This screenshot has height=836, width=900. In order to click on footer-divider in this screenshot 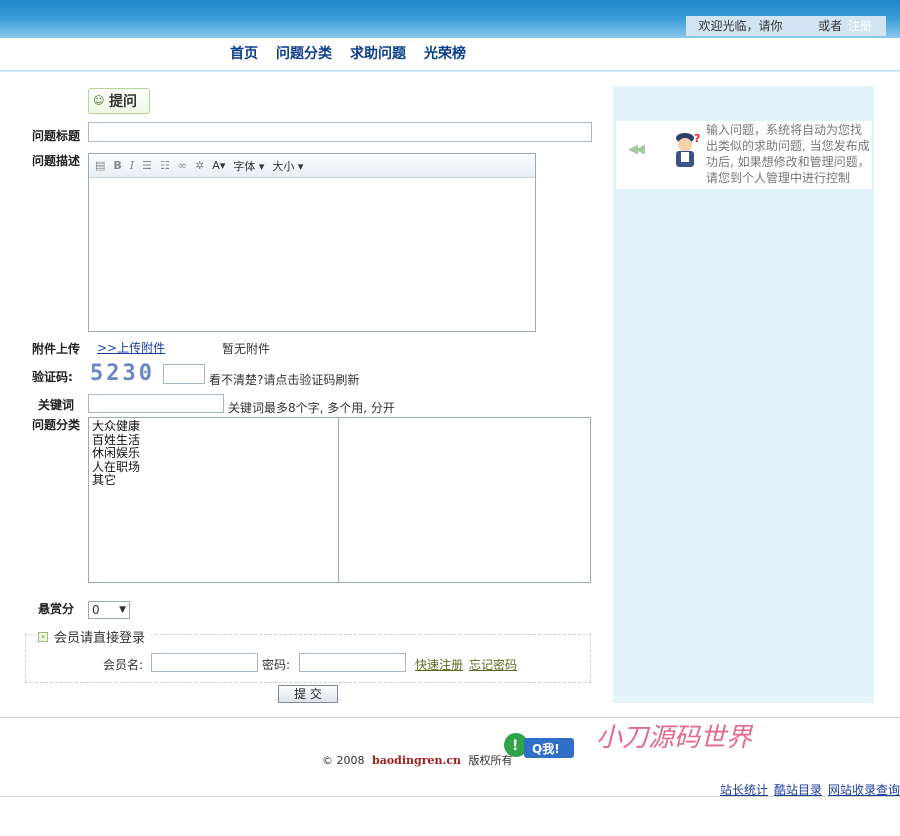, I will do `click(450, 717)`.